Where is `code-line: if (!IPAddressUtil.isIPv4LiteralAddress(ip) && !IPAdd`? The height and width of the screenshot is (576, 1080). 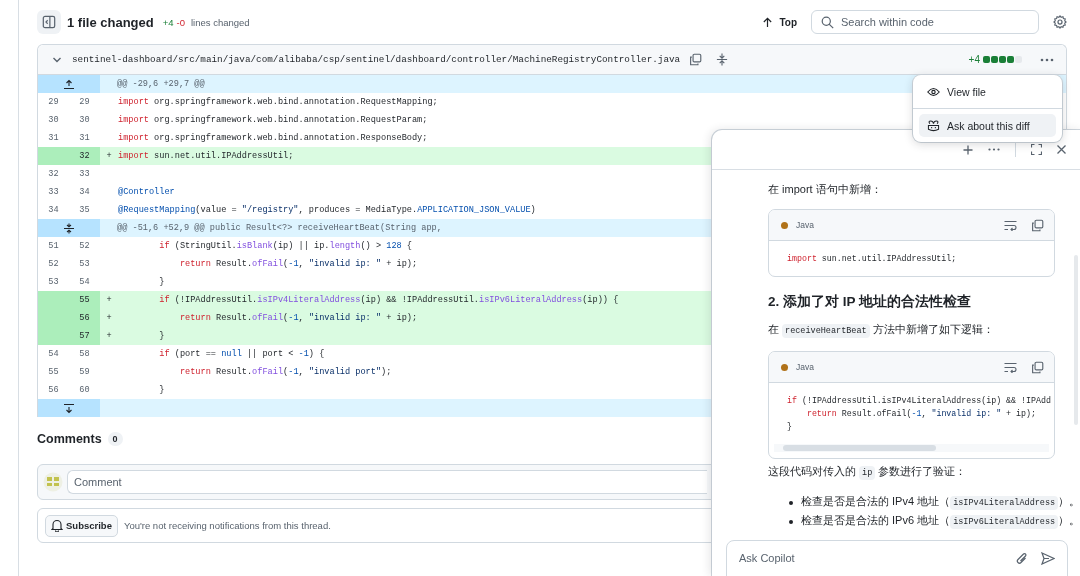 code-line: if (!IPAddressUtil.isIPv4LiteralAddress(ip) && !IPAdd is located at coordinates (919, 401).